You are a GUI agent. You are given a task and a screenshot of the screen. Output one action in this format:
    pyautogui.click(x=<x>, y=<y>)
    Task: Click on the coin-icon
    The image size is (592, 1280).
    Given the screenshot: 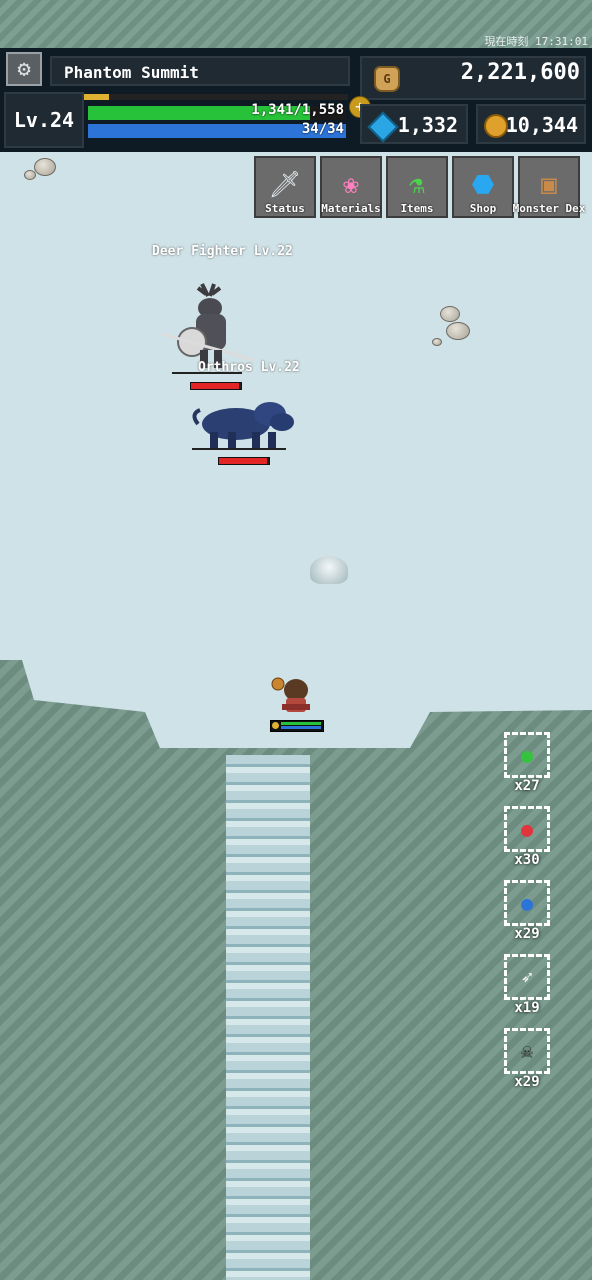 What is the action you would take?
    pyautogui.click(x=496, y=126)
    